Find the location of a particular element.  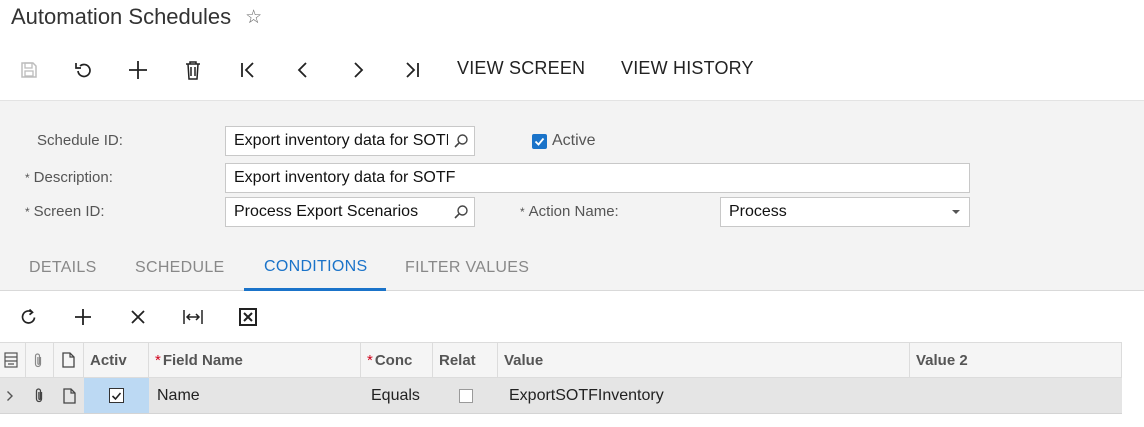

row-condition: Equals is located at coordinates (397, 395).